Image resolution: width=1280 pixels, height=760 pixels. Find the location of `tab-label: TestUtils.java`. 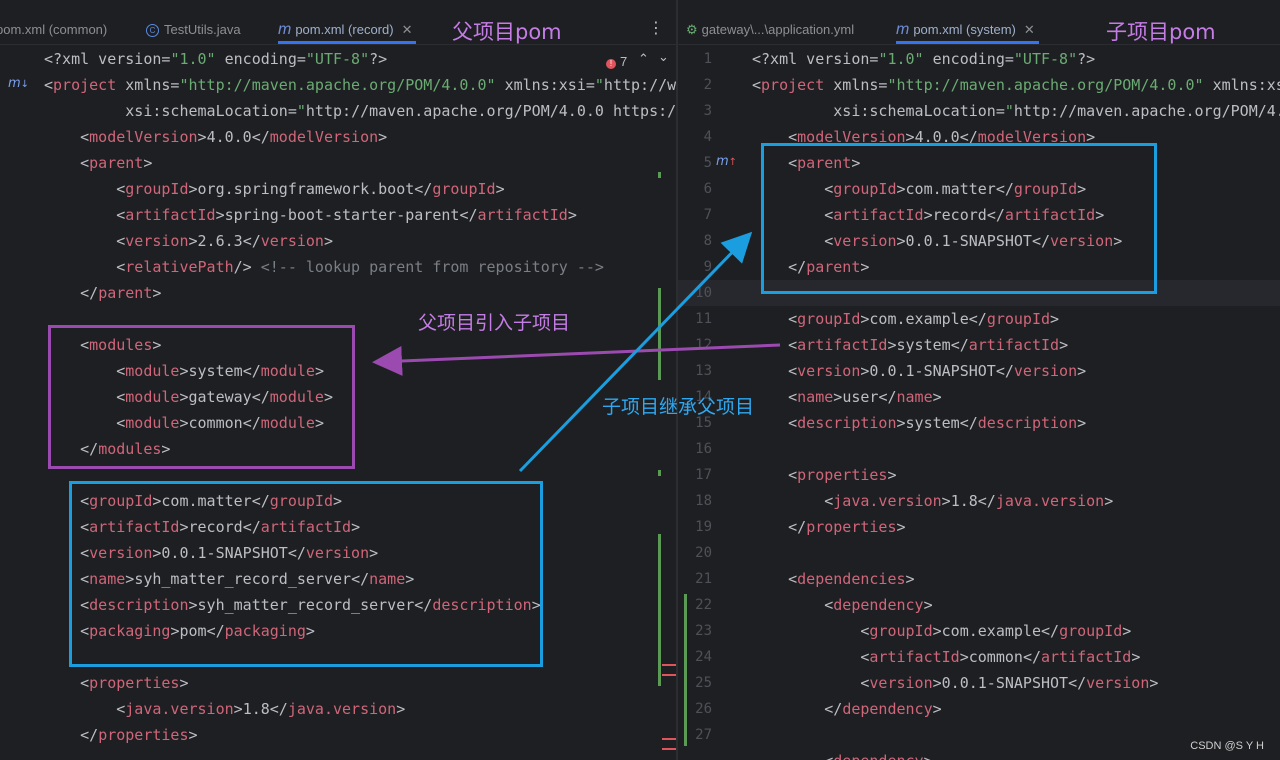

tab-label: TestUtils.java is located at coordinates (202, 29).